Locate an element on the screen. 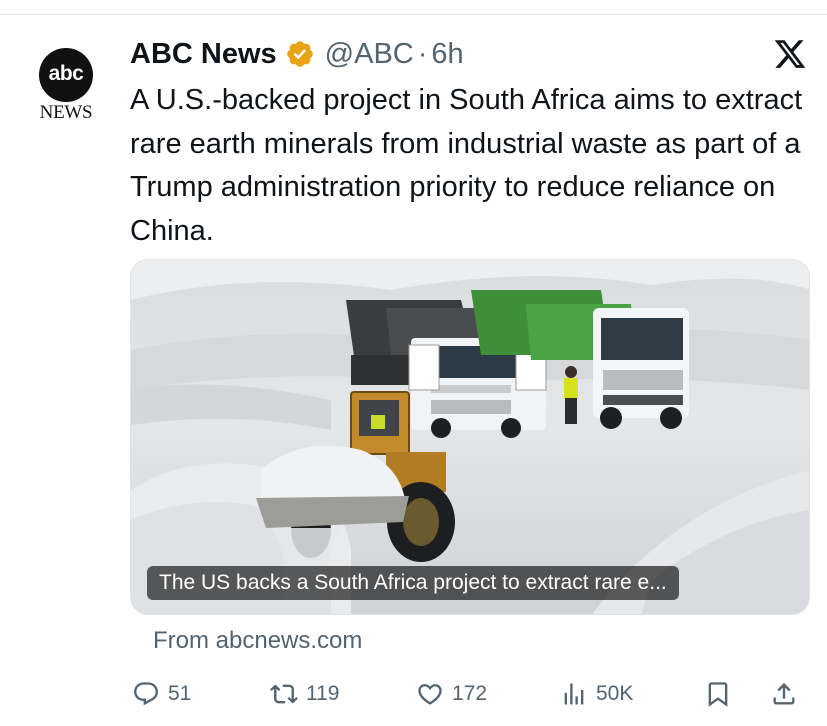  reply-count: 51 is located at coordinates (180, 693).